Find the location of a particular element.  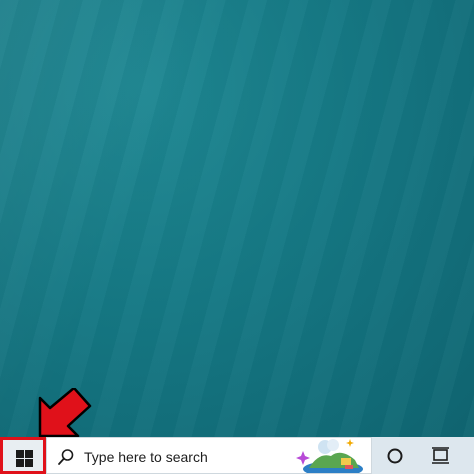

taskbar: Type here to search is located at coordinates (237, 455).